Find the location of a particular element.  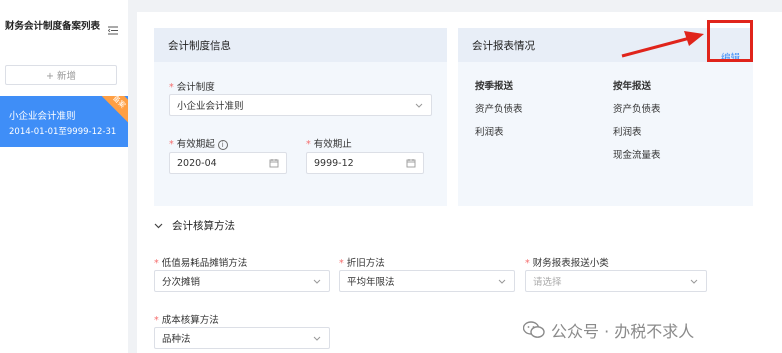

low-value-select-value: 分次摊销 is located at coordinates (181, 282).